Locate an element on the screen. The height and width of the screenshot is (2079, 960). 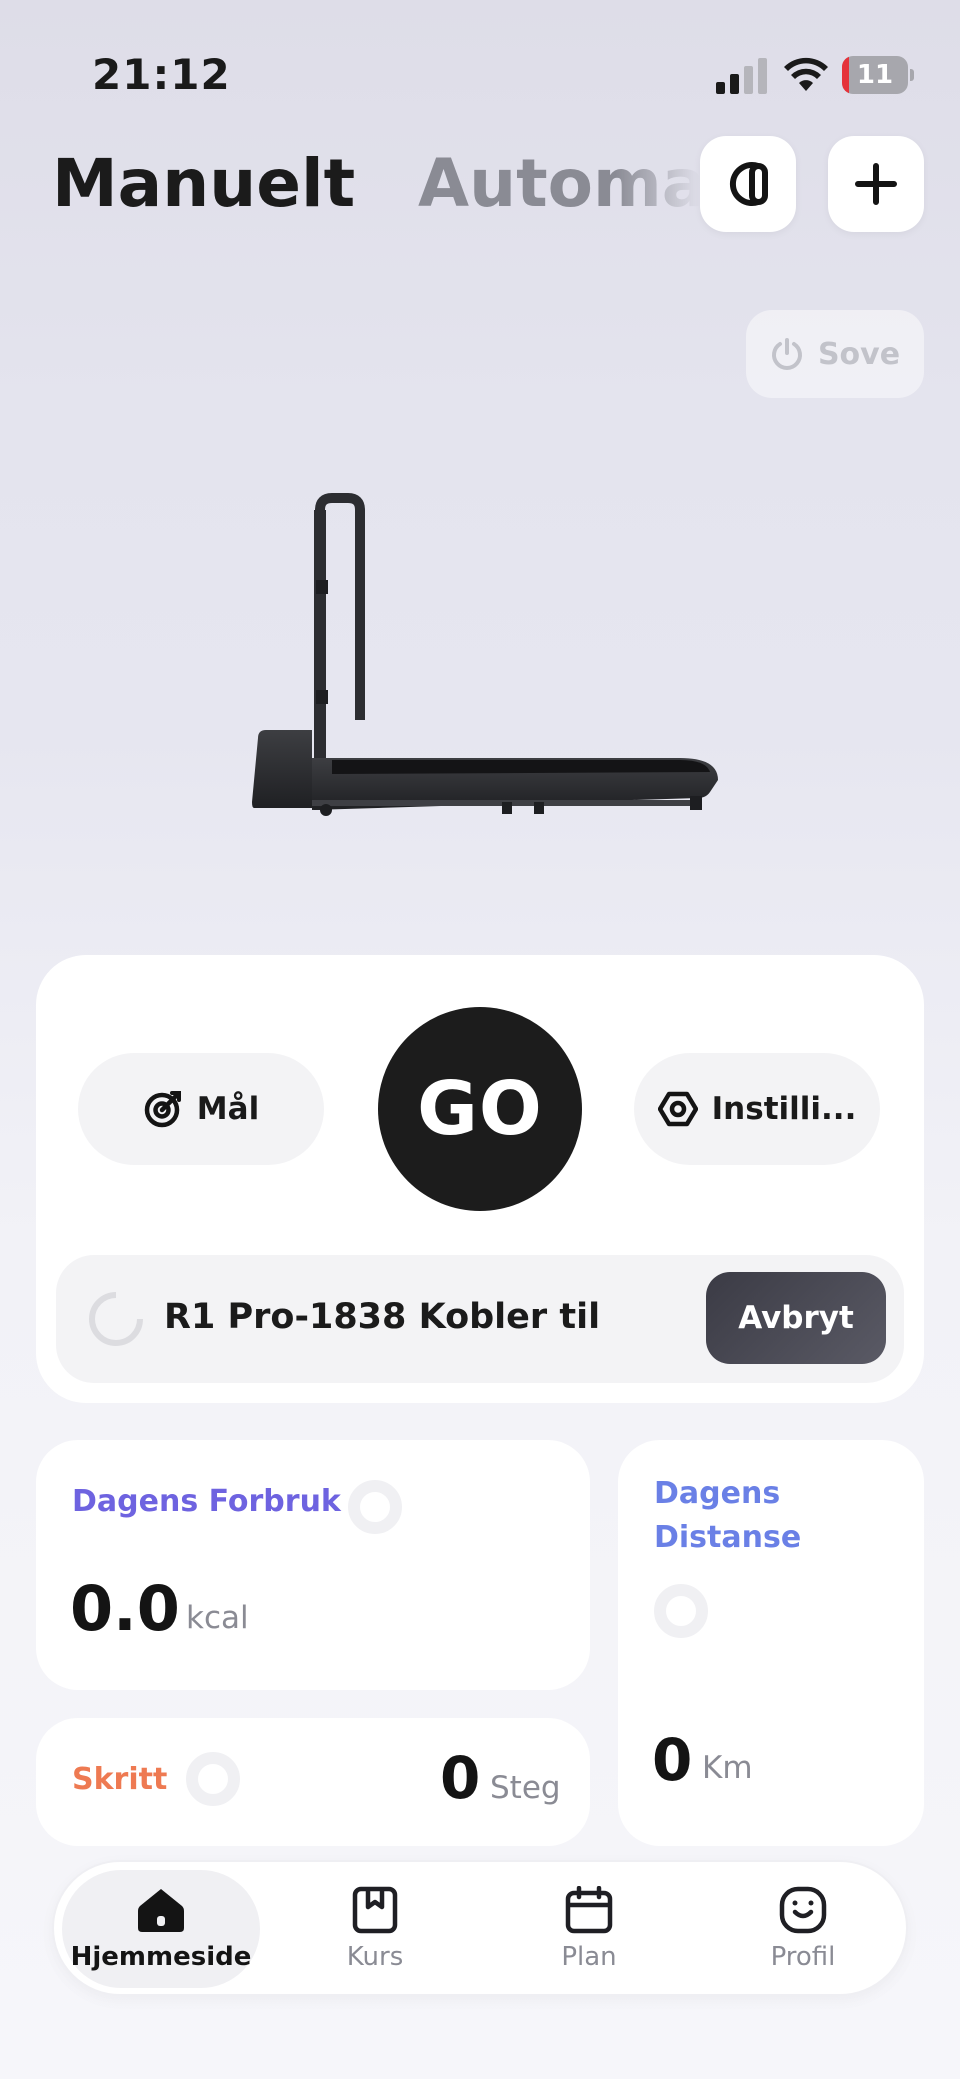
bottom-navigation: Hjemmeside Kurs Plan Profil is located at coordinates (480, 1928).